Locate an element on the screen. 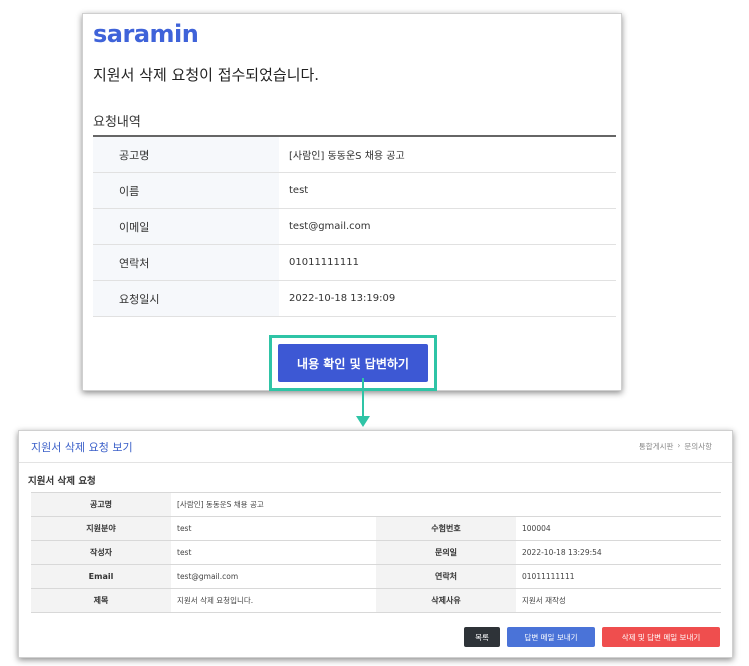  detail-section-title: 지원서 삭제 요청 is located at coordinates (62, 481).